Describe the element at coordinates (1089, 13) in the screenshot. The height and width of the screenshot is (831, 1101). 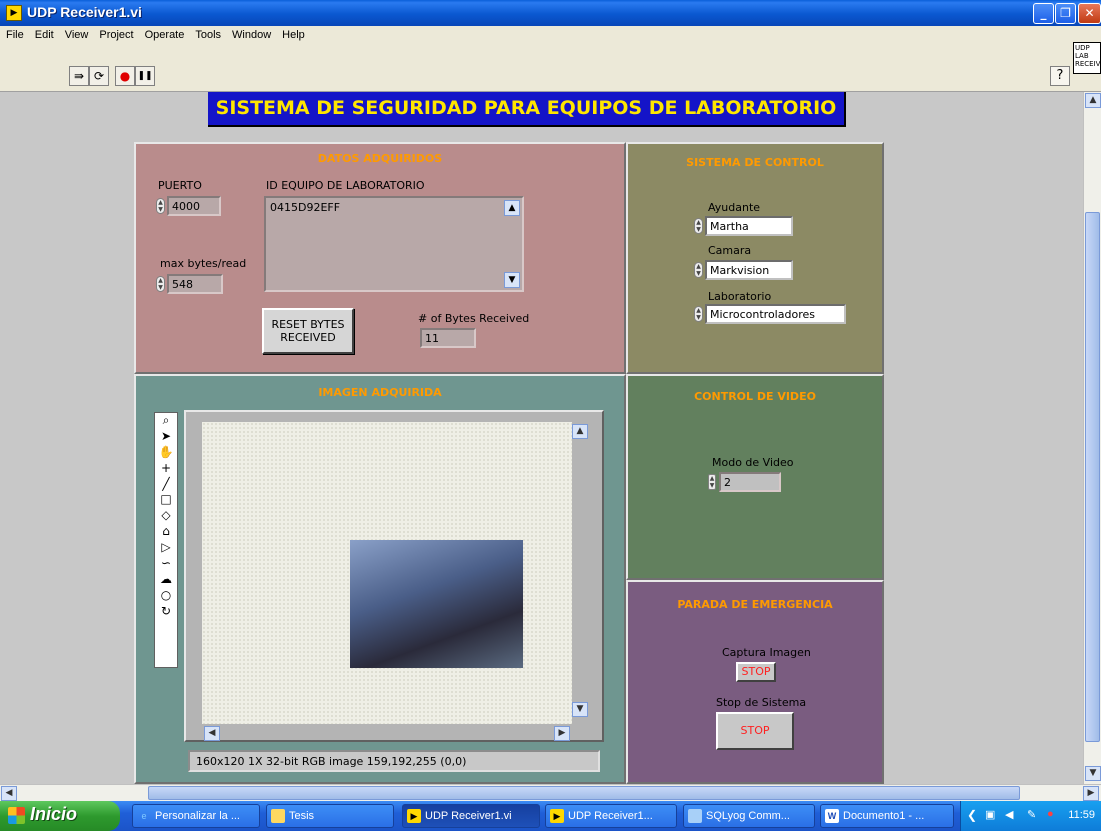
I see `close-button: ✕` at that location.